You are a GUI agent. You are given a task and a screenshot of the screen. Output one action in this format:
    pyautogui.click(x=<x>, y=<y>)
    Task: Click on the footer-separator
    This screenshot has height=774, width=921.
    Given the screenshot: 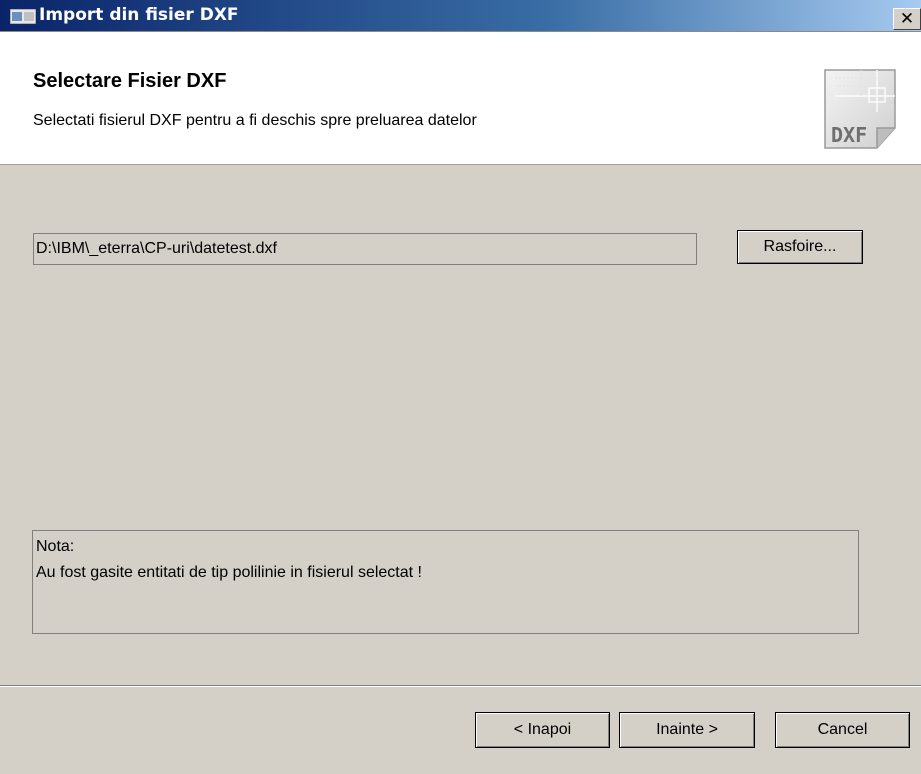 What is the action you would take?
    pyautogui.click(x=460, y=686)
    